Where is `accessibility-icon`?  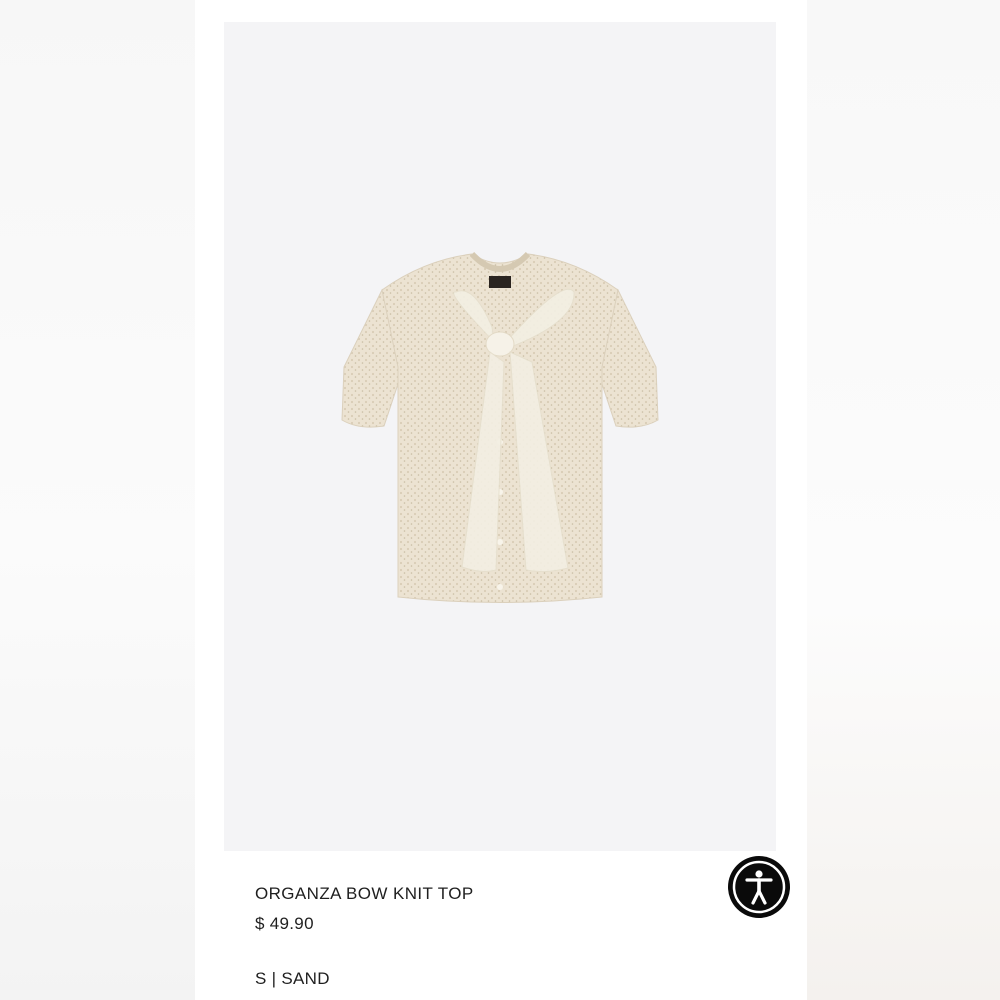 accessibility-icon is located at coordinates (759, 887).